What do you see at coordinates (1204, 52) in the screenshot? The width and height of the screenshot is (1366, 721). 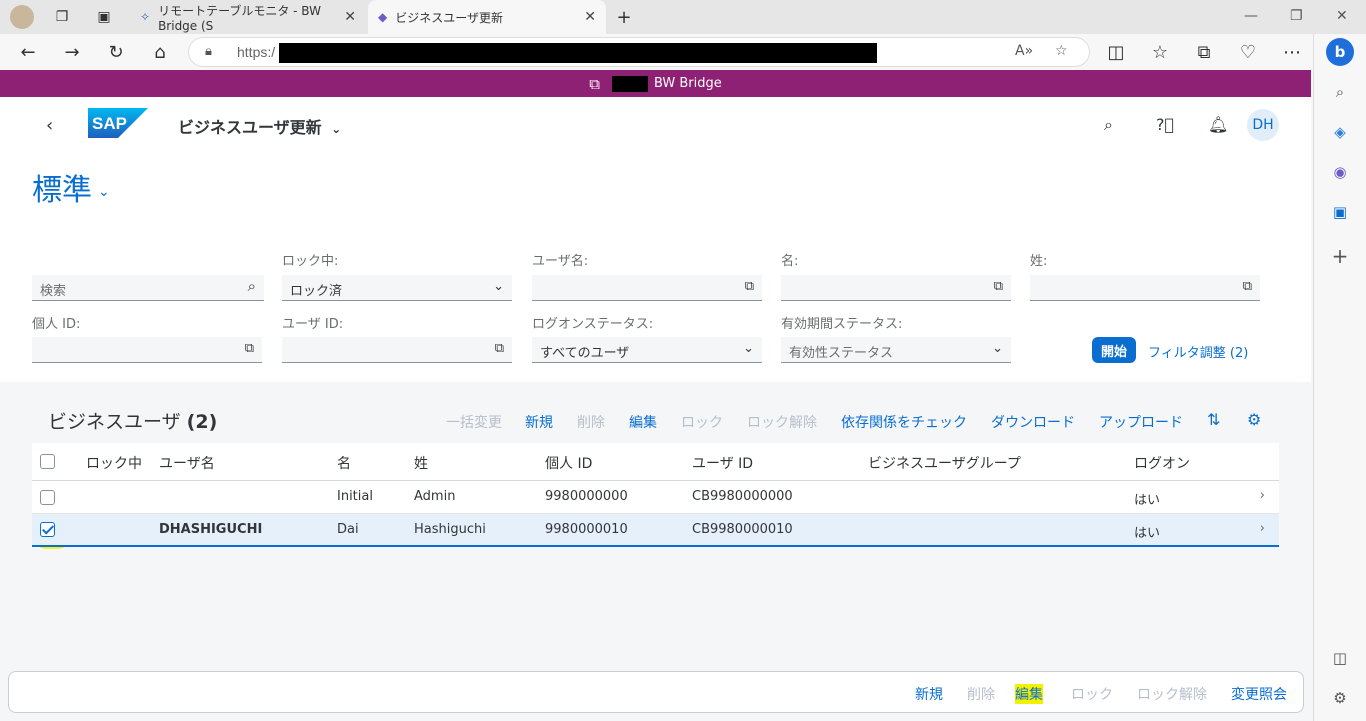 I see `collections-icon: ⧉` at bounding box center [1204, 52].